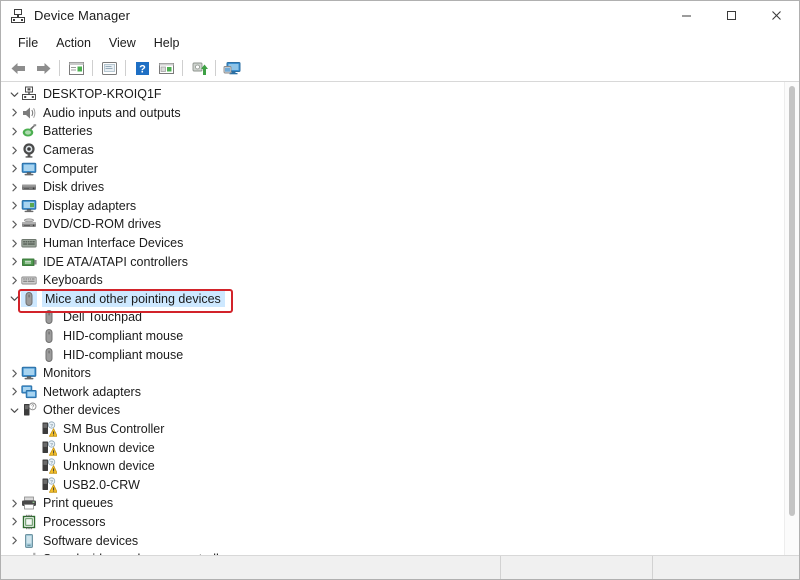  I want to click on toolbar-separator, so click(215, 68).